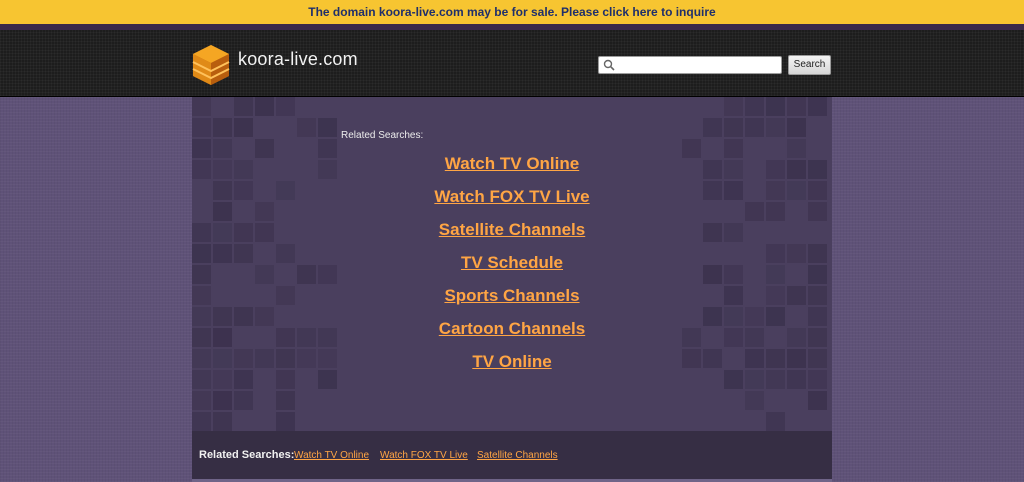 The height and width of the screenshot is (482, 1024). What do you see at coordinates (424, 455) in the screenshot?
I see `footer-link-watch-fox-tv-live: Watch FOX TV Live` at bounding box center [424, 455].